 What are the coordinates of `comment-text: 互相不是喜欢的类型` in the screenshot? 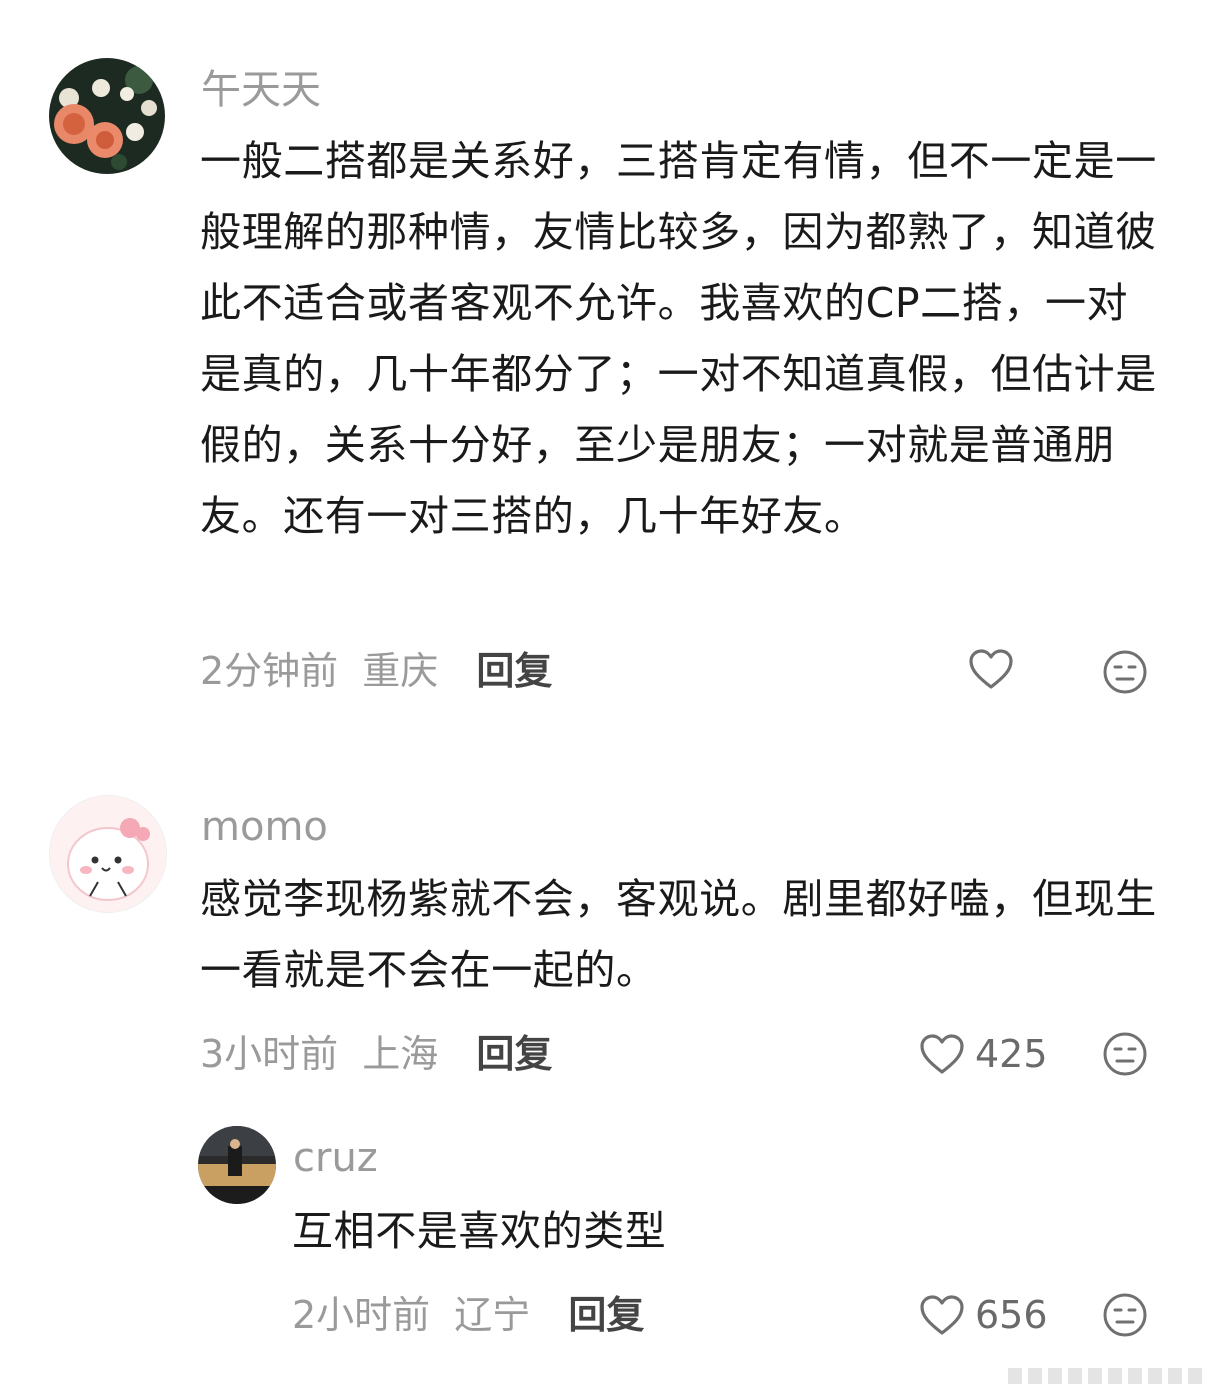 It's located at (479, 1231).